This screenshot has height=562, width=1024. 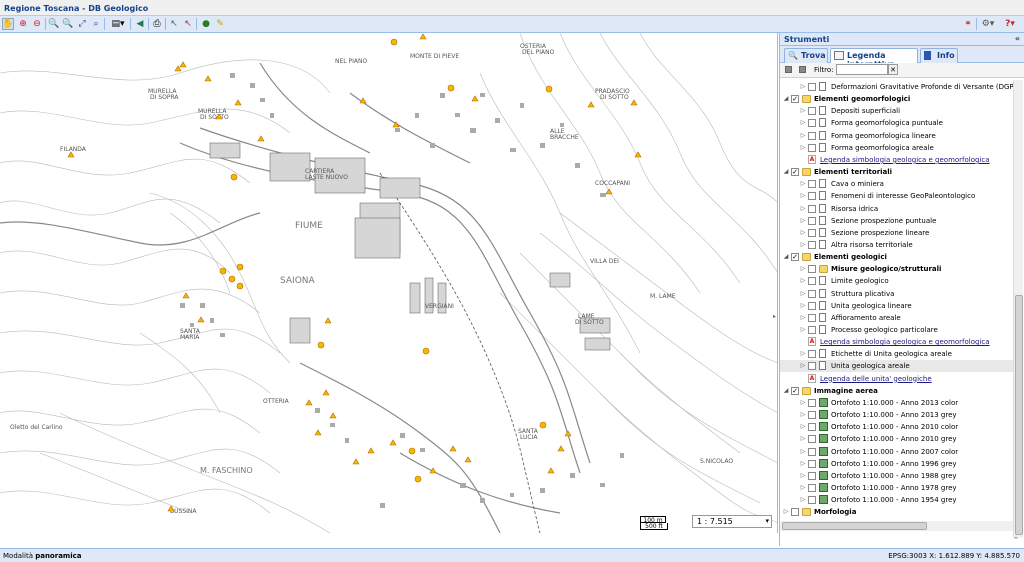 What do you see at coordinates (896, 269) in the screenshot?
I see `legend-tree-item: ▷ Misure geologico/strutturali` at bounding box center [896, 269].